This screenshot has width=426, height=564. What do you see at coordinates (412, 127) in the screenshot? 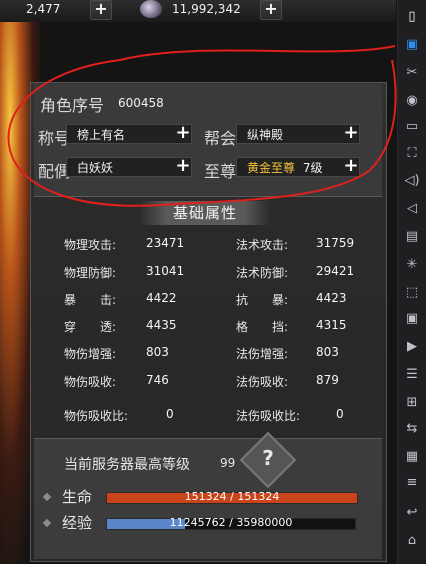
I see `keyboard-icon: ▭` at bounding box center [412, 127].